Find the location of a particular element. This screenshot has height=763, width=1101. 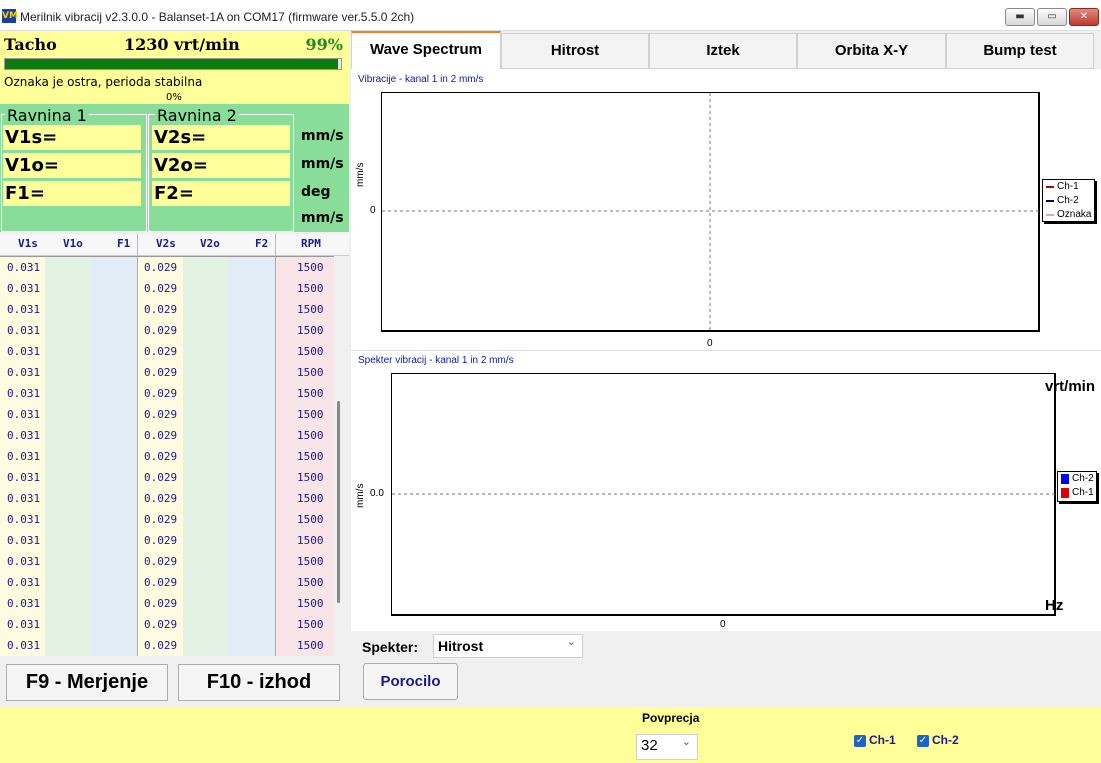

povprecja-select: 32 ⌄ is located at coordinates (667, 747).